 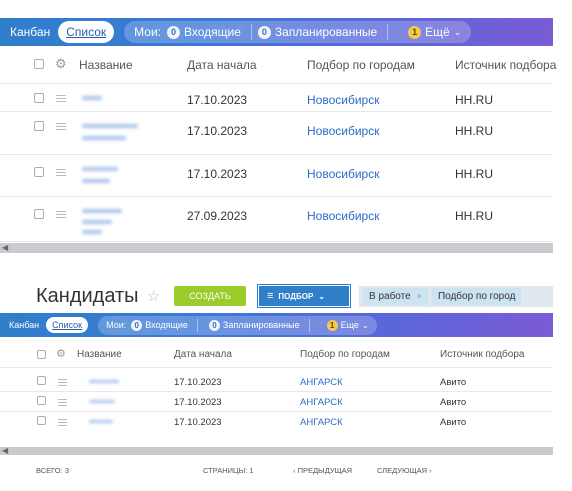 I want to click on bottom-incoming-filter: 0 Входящие, so click(x=159, y=325).